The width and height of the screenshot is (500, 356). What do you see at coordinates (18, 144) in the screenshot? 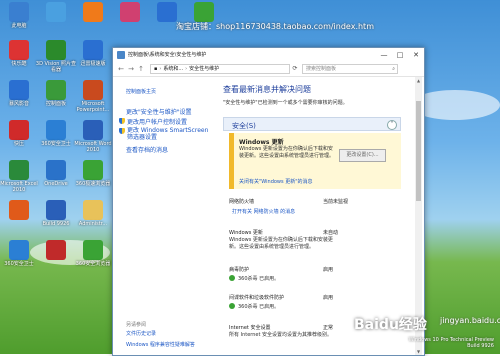
I see `desktop-icon-label: 快压` at bounding box center [18, 144].